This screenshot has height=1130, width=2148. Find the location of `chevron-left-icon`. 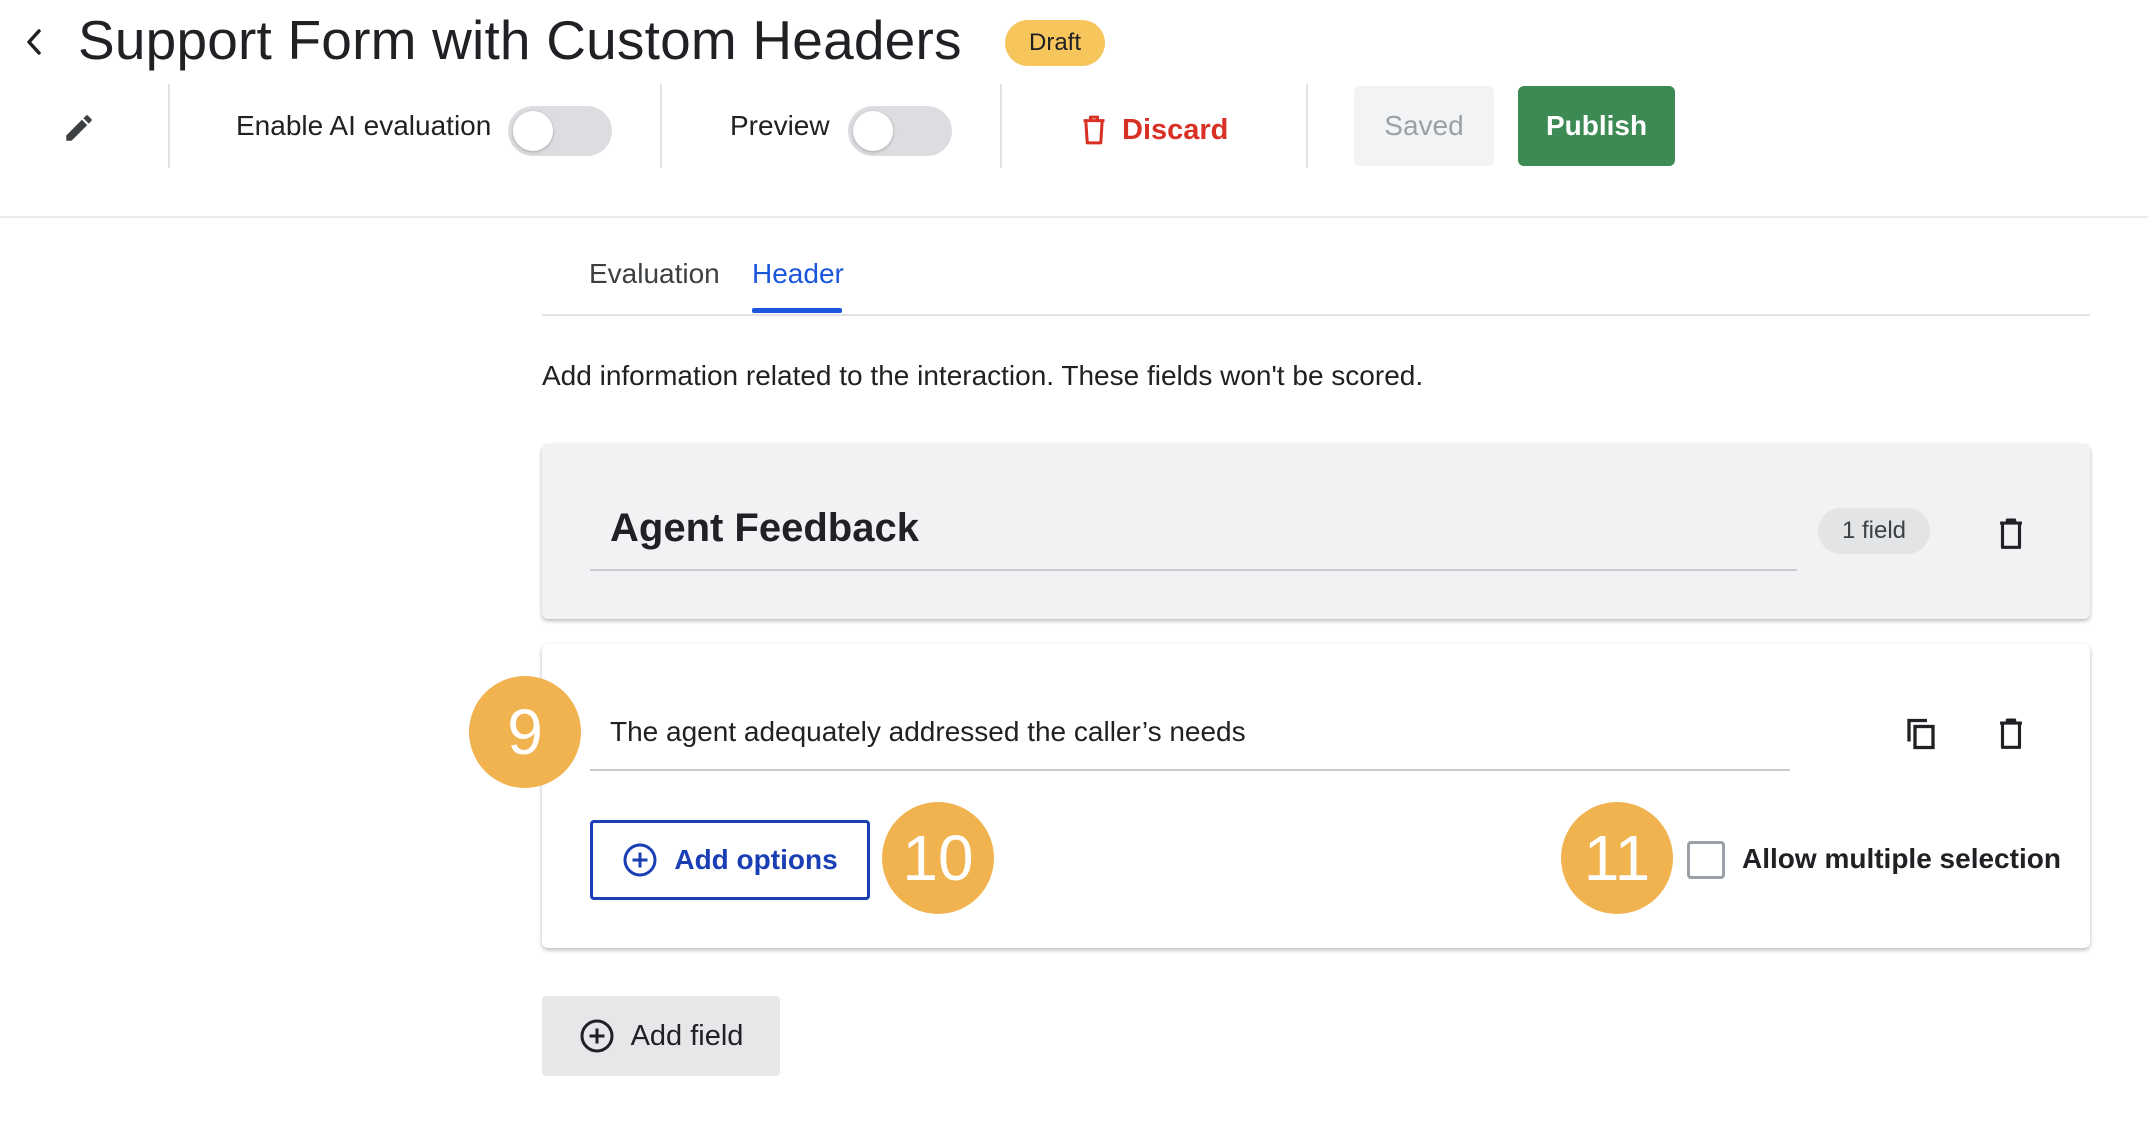

chevron-left-icon is located at coordinates (34, 42).